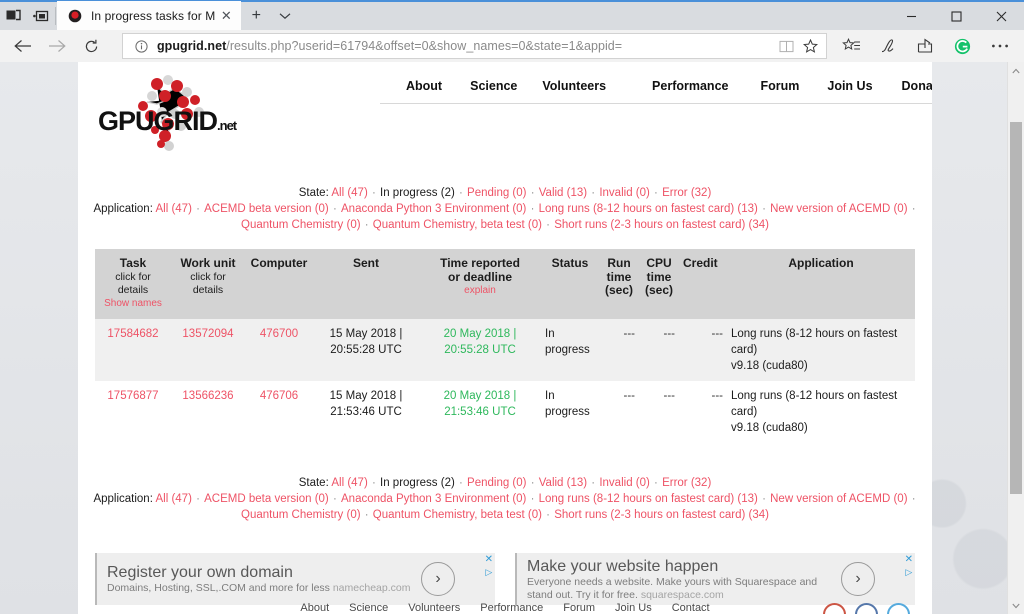 This screenshot has height=614, width=1024. Describe the element at coordinates (91, 46) in the screenshot. I see `refresh-button` at that location.